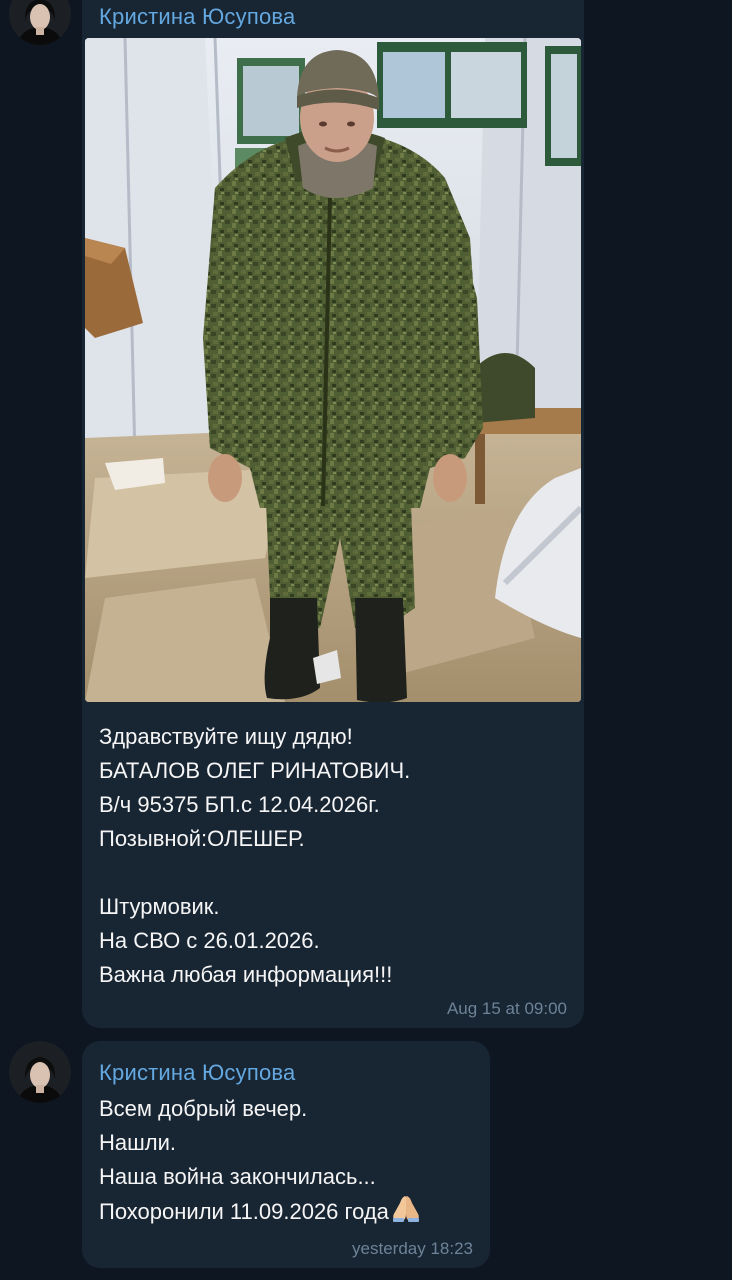 This screenshot has width=732, height=1280. What do you see at coordinates (138, 1142) in the screenshot?
I see `message-line: Нашли.` at bounding box center [138, 1142].